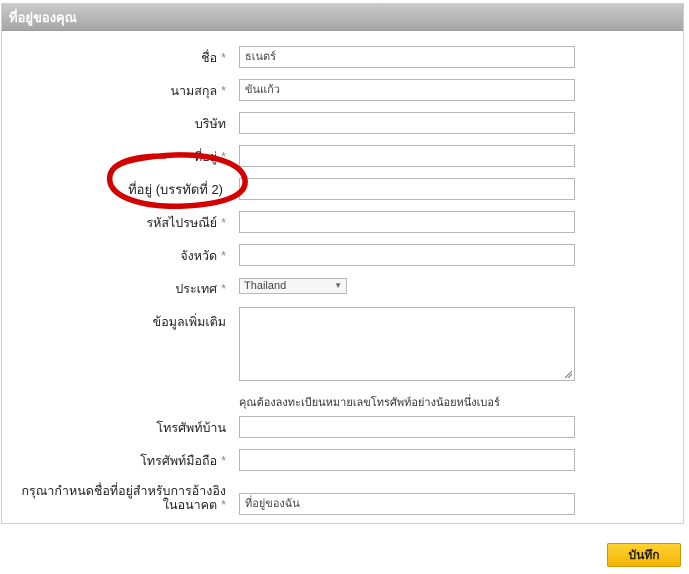 This screenshot has width=689, height=574. What do you see at coordinates (209, 58) in the screenshot?
I see `first-name-label: ชื่อ` at bounding box center [209, 58].